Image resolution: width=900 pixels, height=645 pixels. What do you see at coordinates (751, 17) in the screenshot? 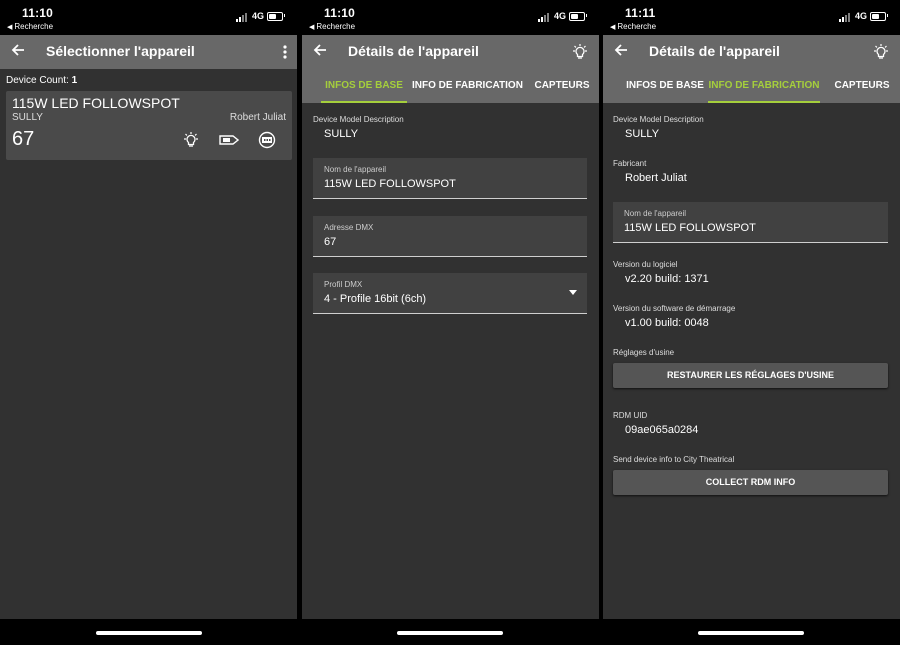
I see `status-bar: 11:11 ◀ Recherche 4G` at bounding box center [751, 17].